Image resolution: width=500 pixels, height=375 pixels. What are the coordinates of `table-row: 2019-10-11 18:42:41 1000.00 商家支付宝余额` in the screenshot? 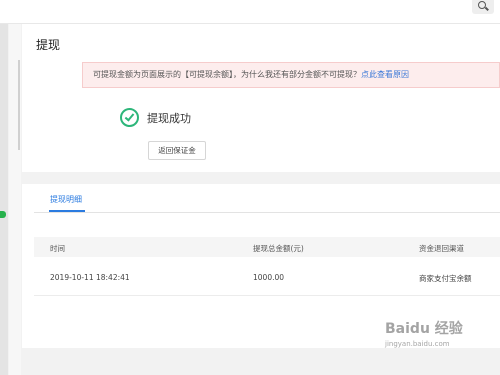 It's located at (267, 278).